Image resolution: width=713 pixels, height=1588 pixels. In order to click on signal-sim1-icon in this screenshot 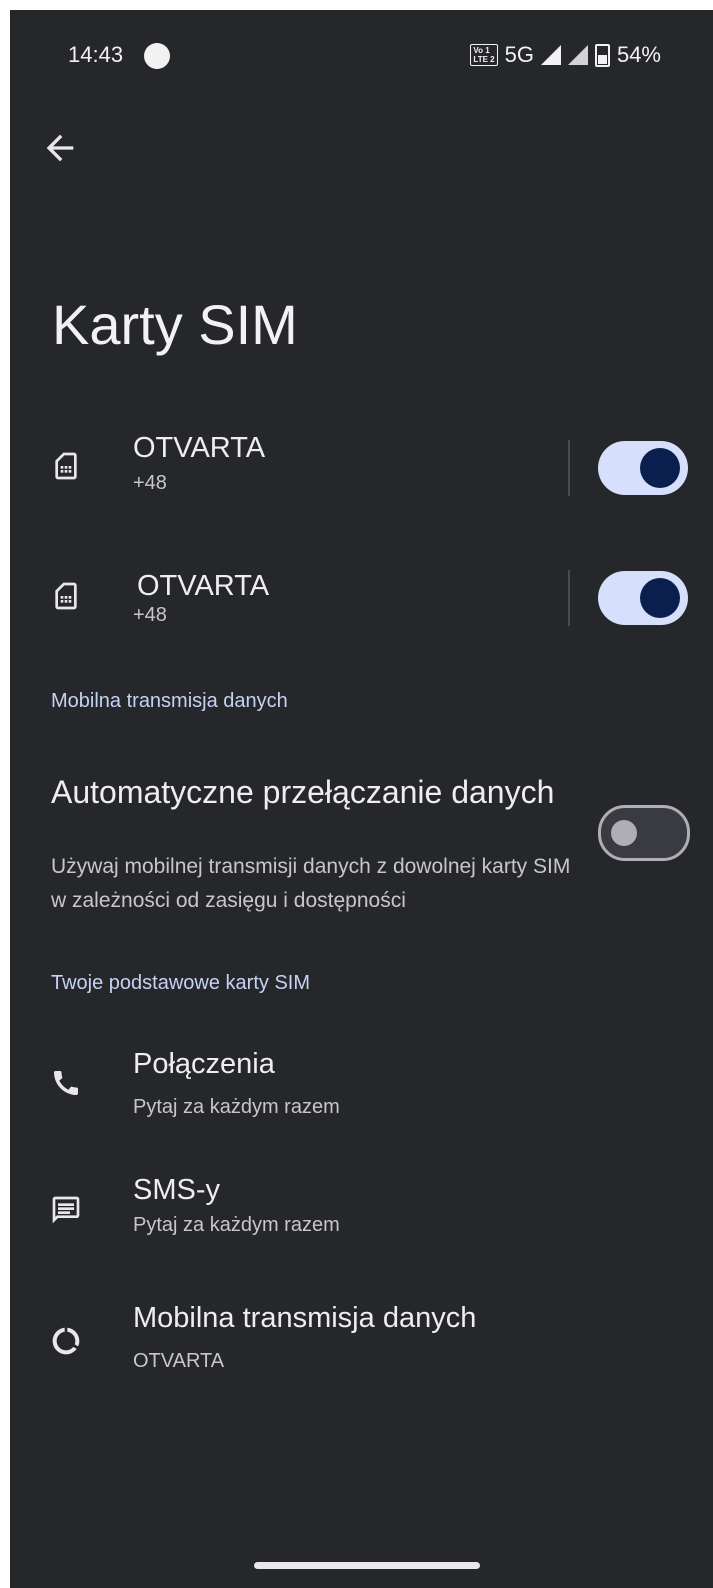, I will do `click(550, 55)`.